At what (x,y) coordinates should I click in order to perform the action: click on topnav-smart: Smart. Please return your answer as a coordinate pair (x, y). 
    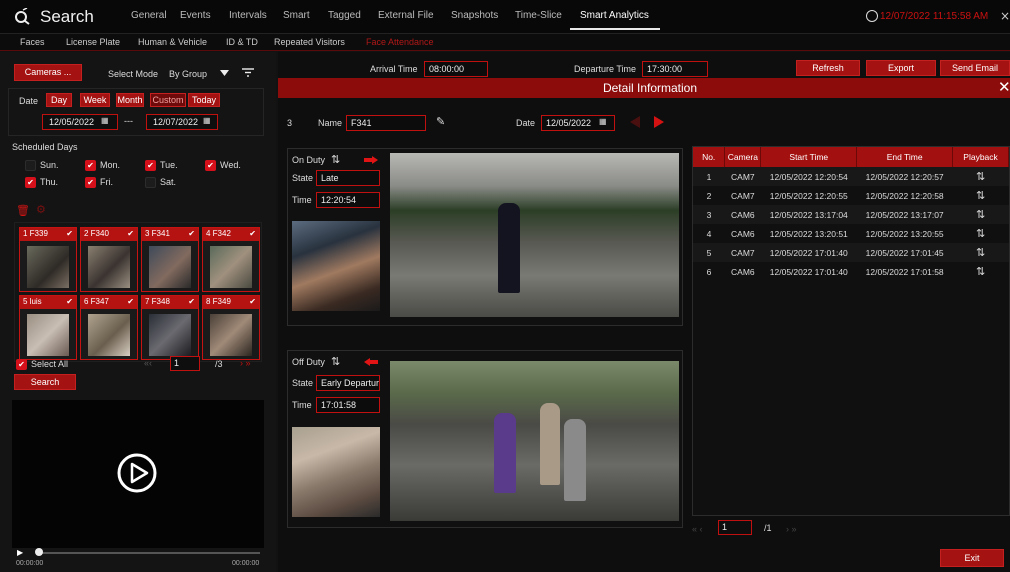
    Looking at the image, I should click on (296, 15).